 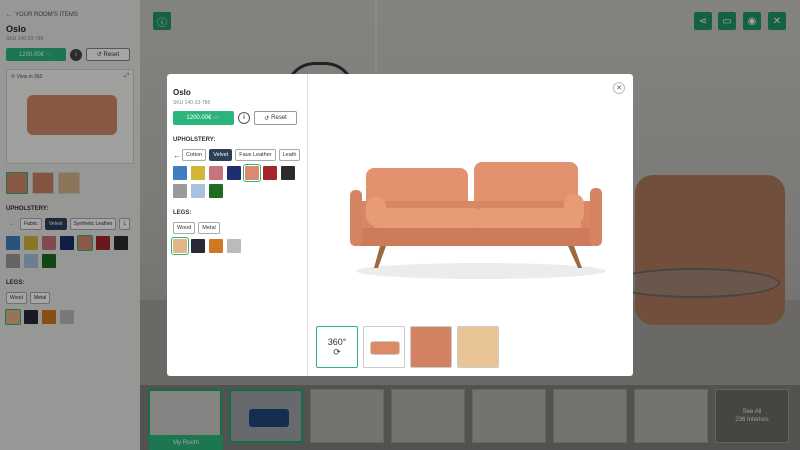 I want to click on thumbnail-360: 360° ⟳, so click(x=337, y=347).